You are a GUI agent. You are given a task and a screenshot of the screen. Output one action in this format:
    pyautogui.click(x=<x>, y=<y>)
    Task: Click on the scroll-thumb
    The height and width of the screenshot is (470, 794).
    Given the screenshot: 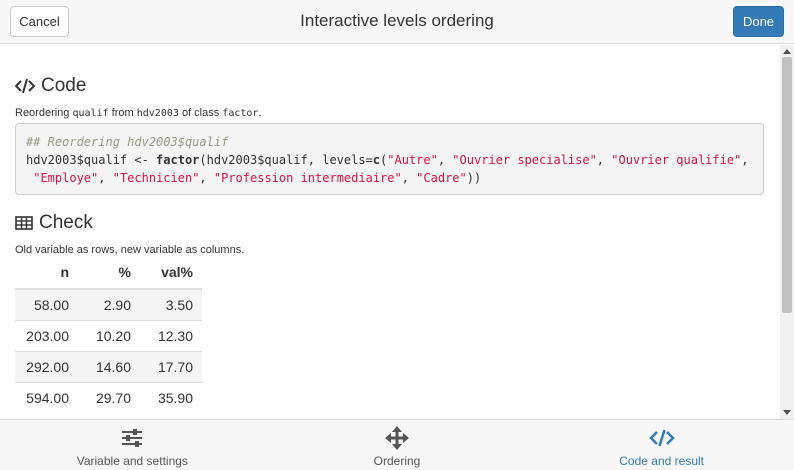 What is the action you would take?
    pyautogui.click(x=787, y=185)
    